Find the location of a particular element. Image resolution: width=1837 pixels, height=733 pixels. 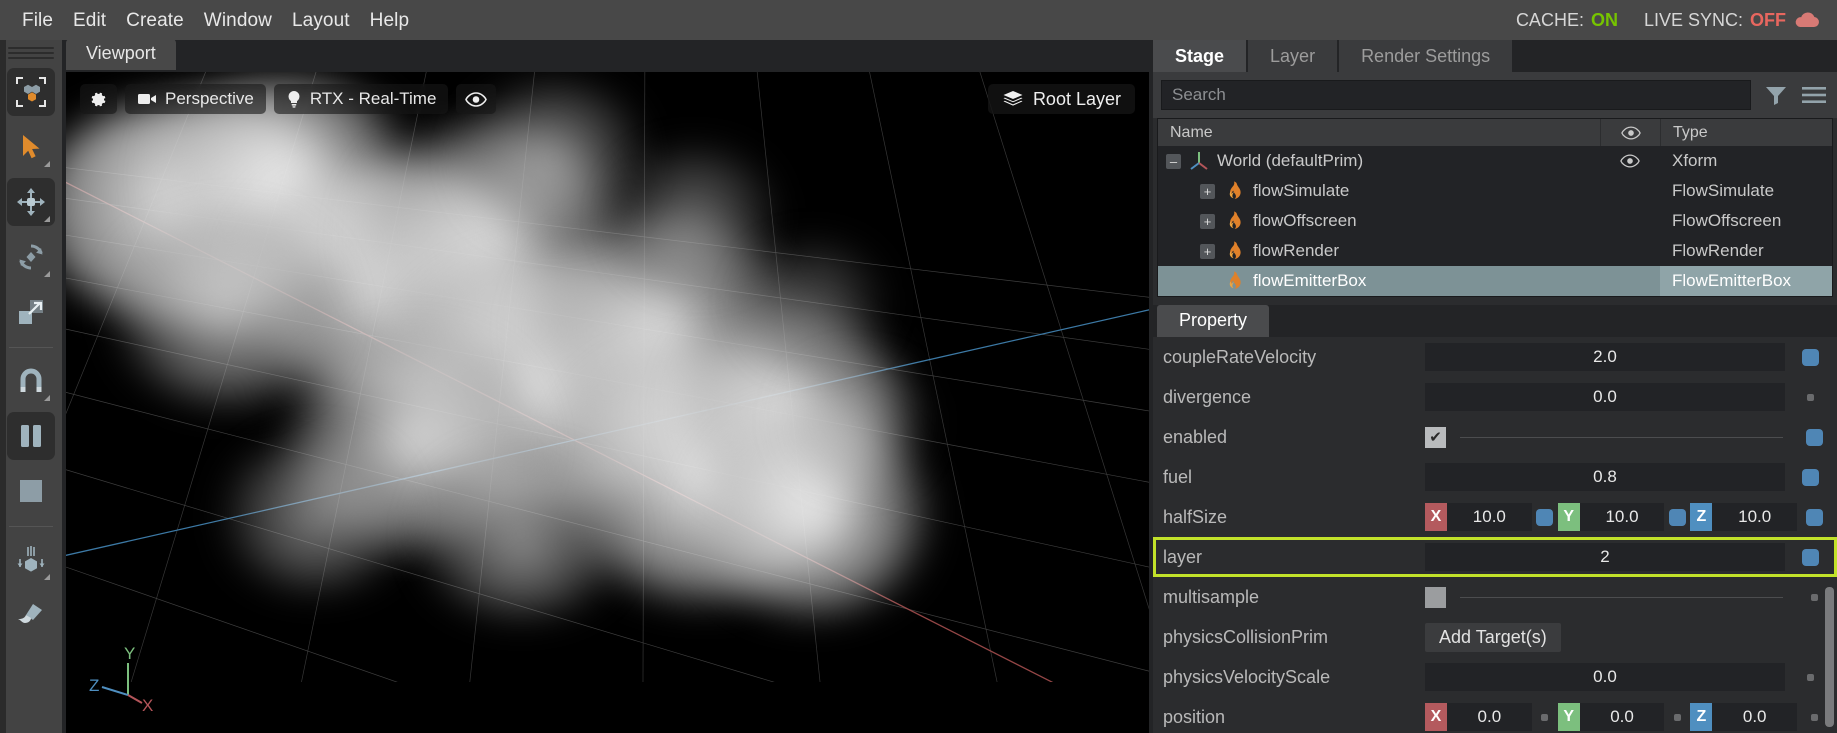

move-tool is located at coordinates (31, 202).